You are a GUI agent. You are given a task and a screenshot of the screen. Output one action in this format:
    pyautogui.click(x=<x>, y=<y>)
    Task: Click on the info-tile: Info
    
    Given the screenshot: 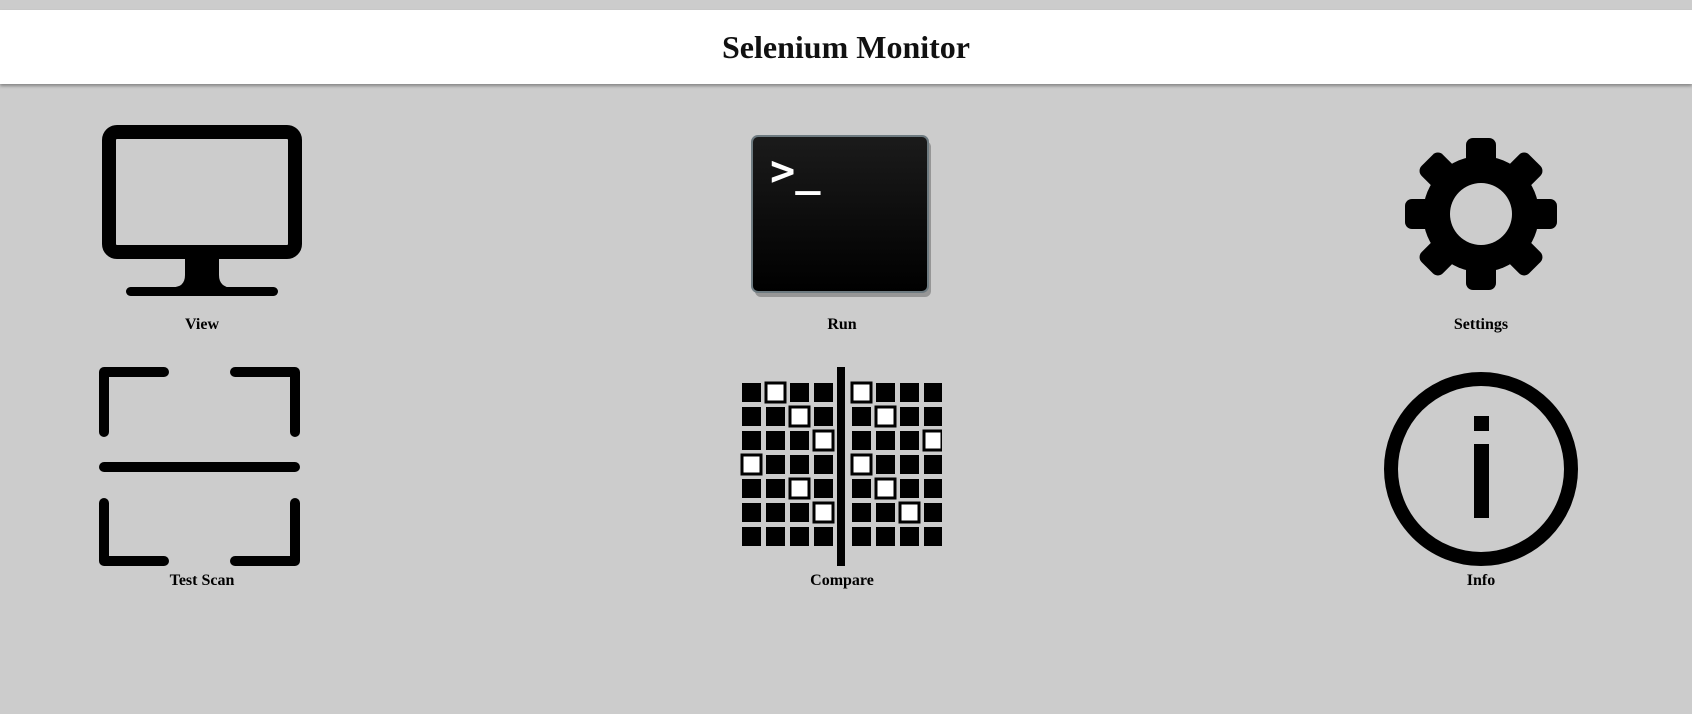 What is the action you would take?
    pyautogui.click(x=1481, y=477)
    